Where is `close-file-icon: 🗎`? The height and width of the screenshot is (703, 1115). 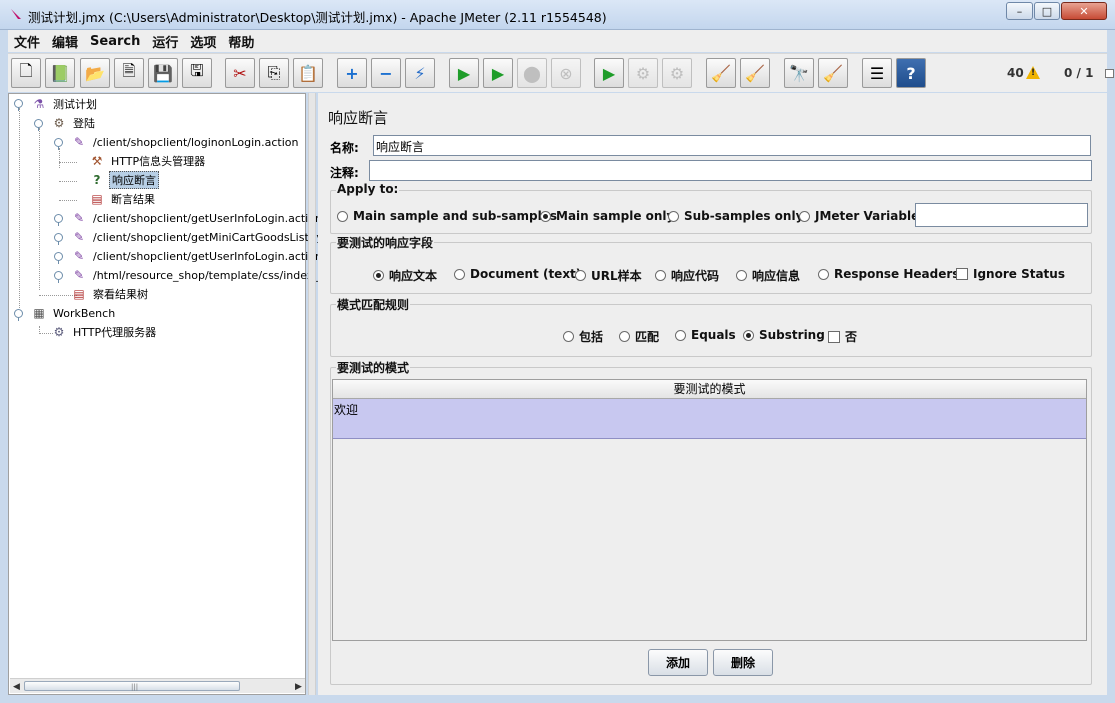
close-file-icon: 🗎 is located at coordinates (129, 70).